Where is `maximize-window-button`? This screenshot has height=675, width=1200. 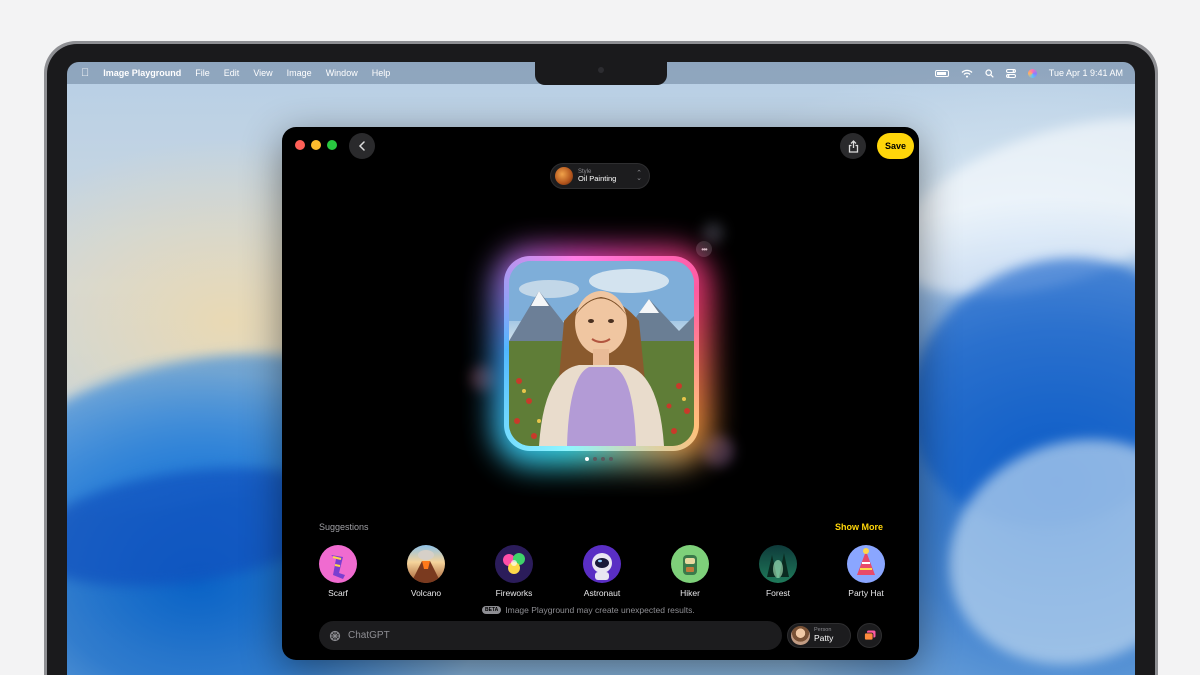 maximize-window-button is located at coordinates (332, 145).